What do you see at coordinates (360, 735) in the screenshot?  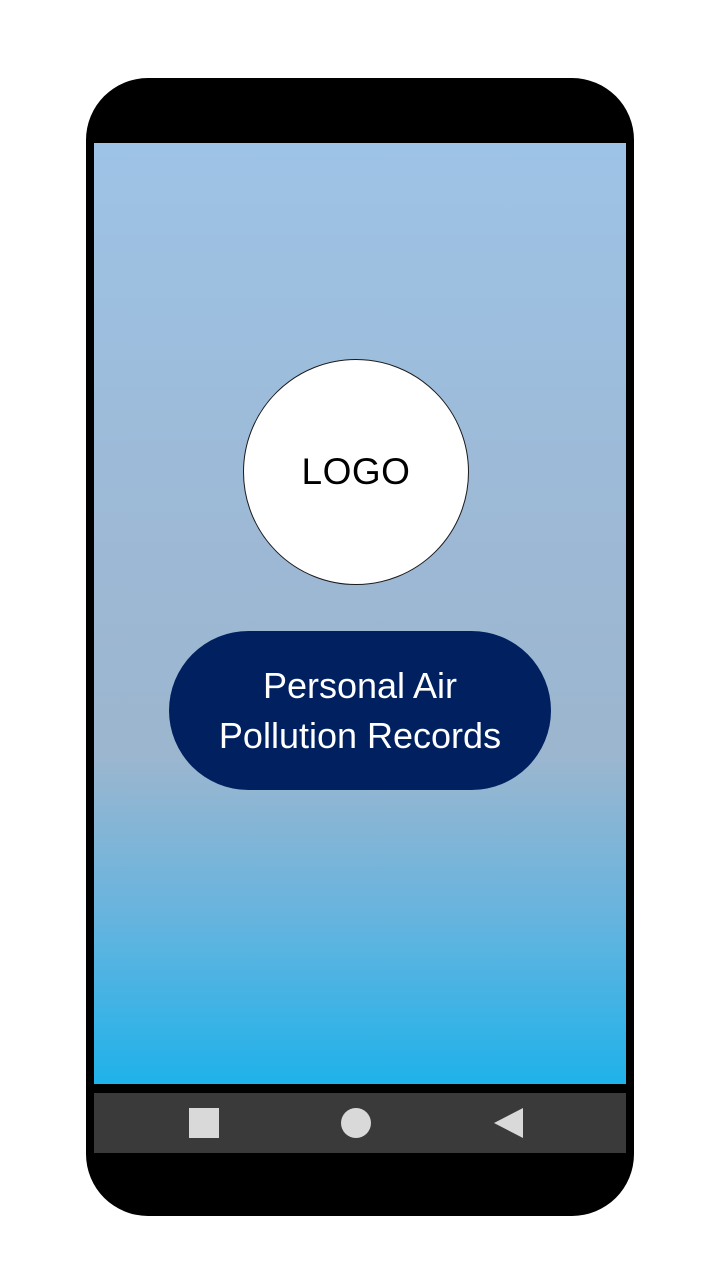 I see `app-title-line-2: Pollution Records` at bounding box center [360, 735].